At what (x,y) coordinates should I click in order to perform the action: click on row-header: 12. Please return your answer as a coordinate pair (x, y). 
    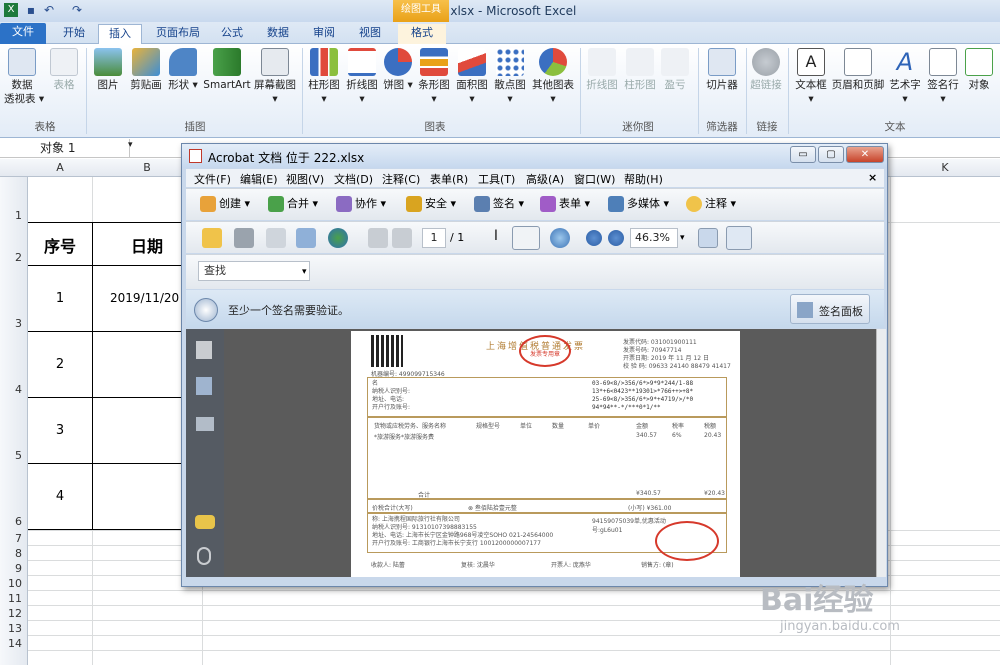
    Looking at the image, I should click on (13, 613).